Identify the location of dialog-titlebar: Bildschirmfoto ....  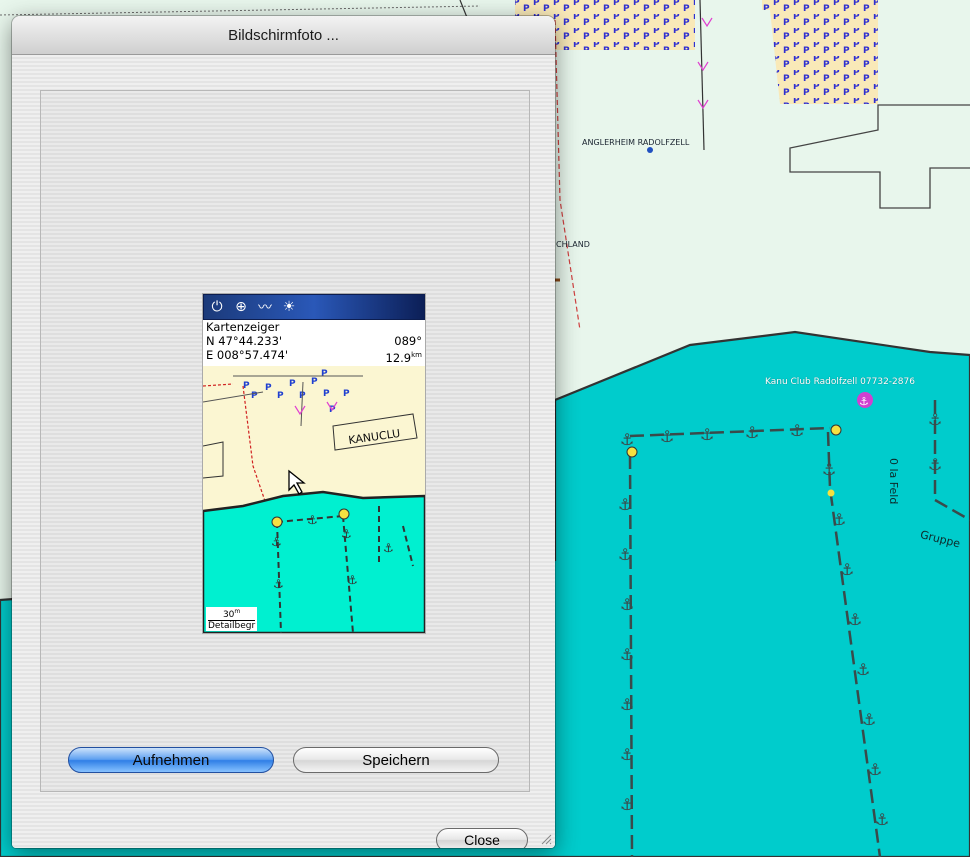
(283, 35).